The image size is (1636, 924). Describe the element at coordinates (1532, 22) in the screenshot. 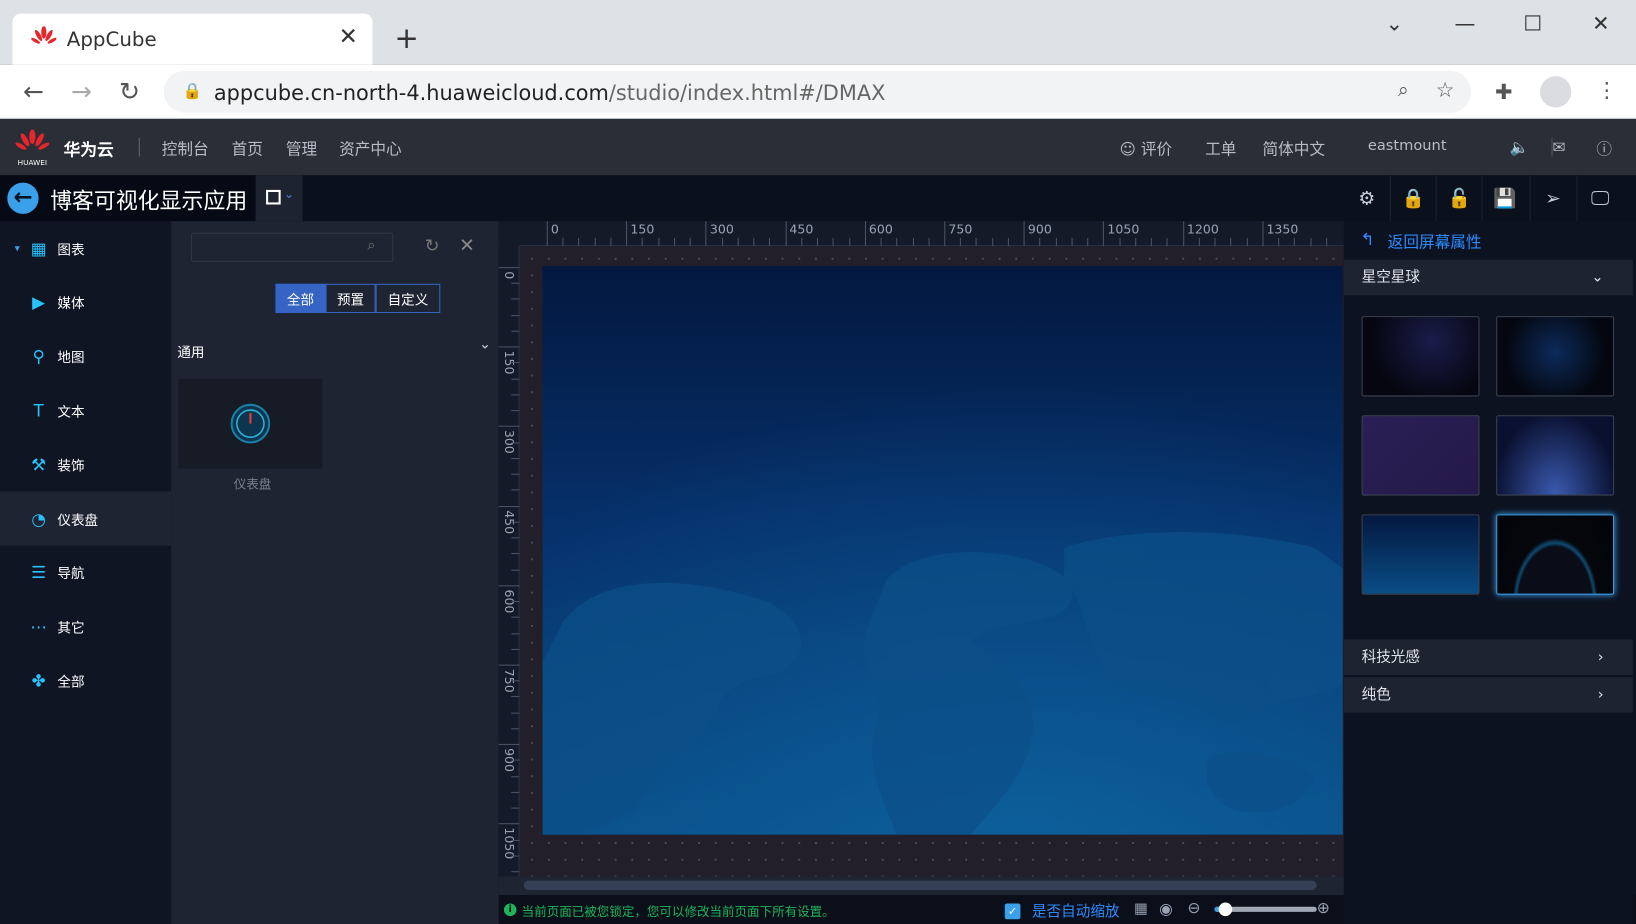

I see `maximize-icon: ☐` at that location.